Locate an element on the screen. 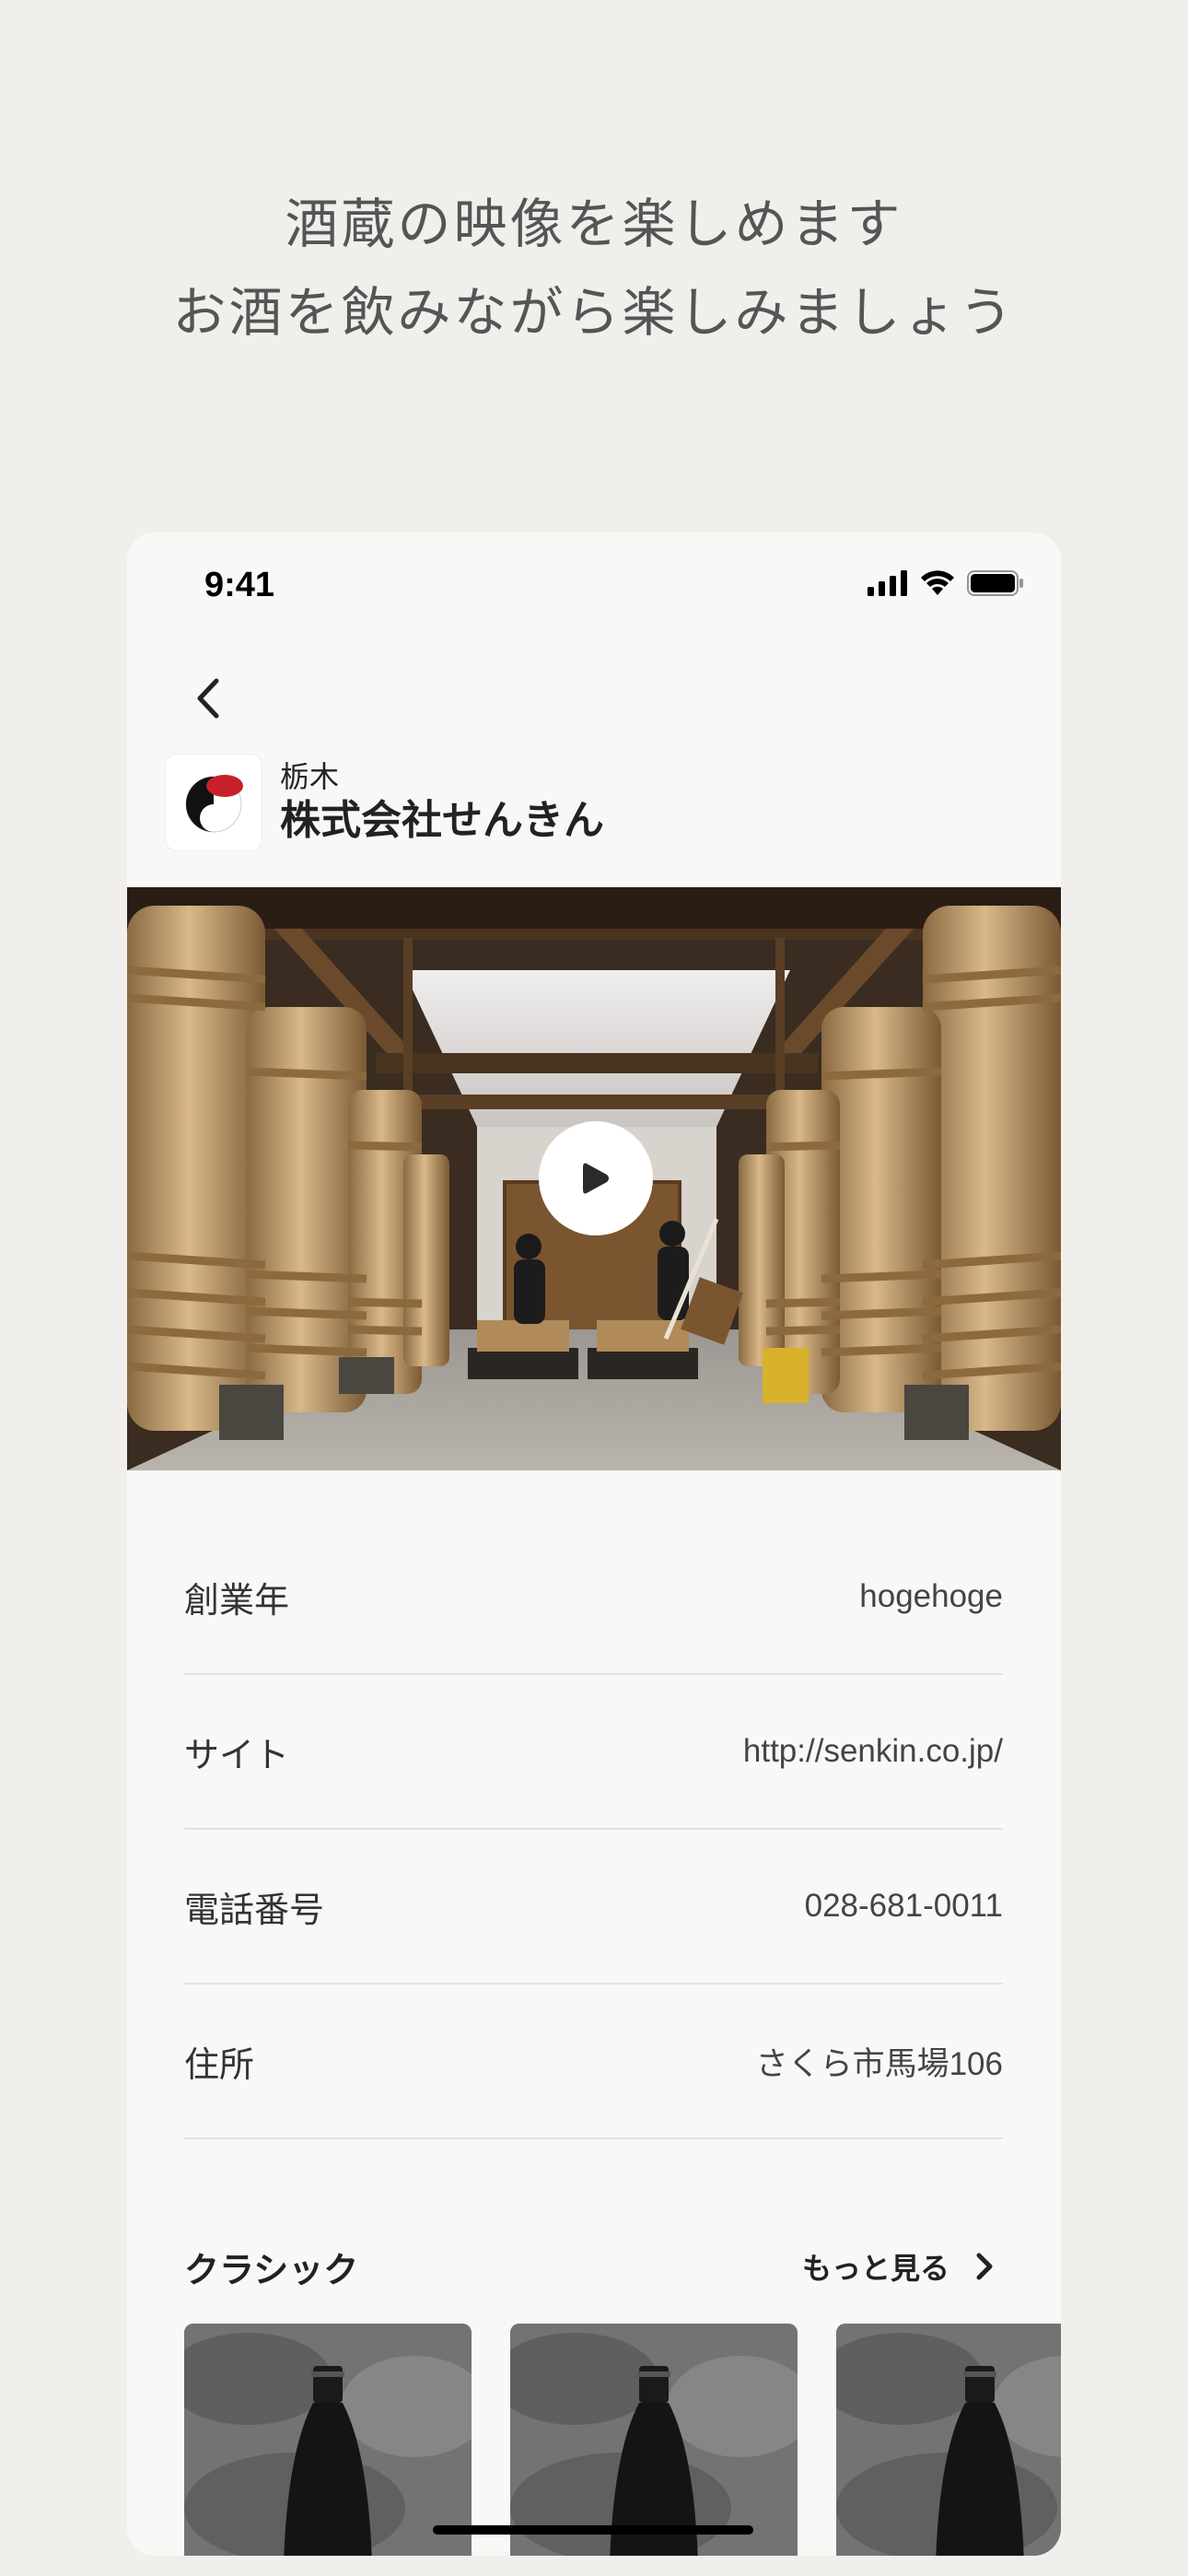 The width and height of the screenshot is (1188, 2576). classic-section-header: クラシック もっと見る is located at coordinates (593, 2266).